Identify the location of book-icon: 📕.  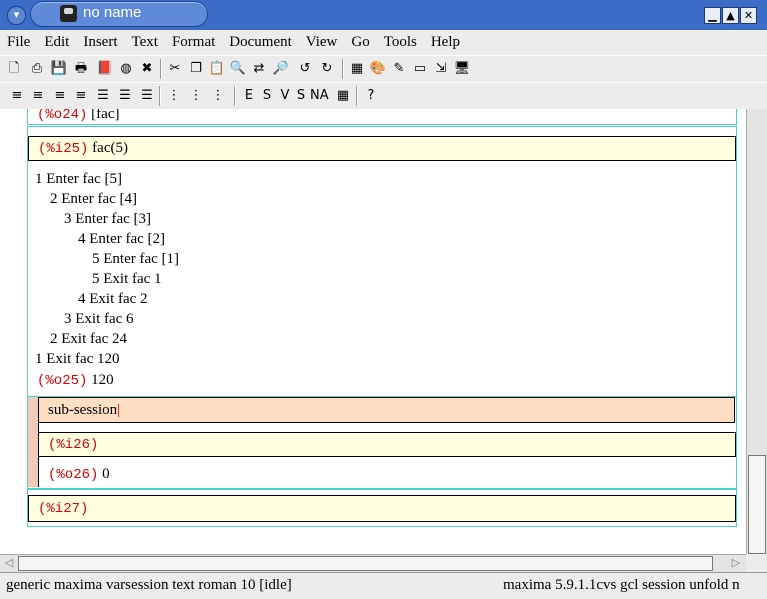
(105, 69).